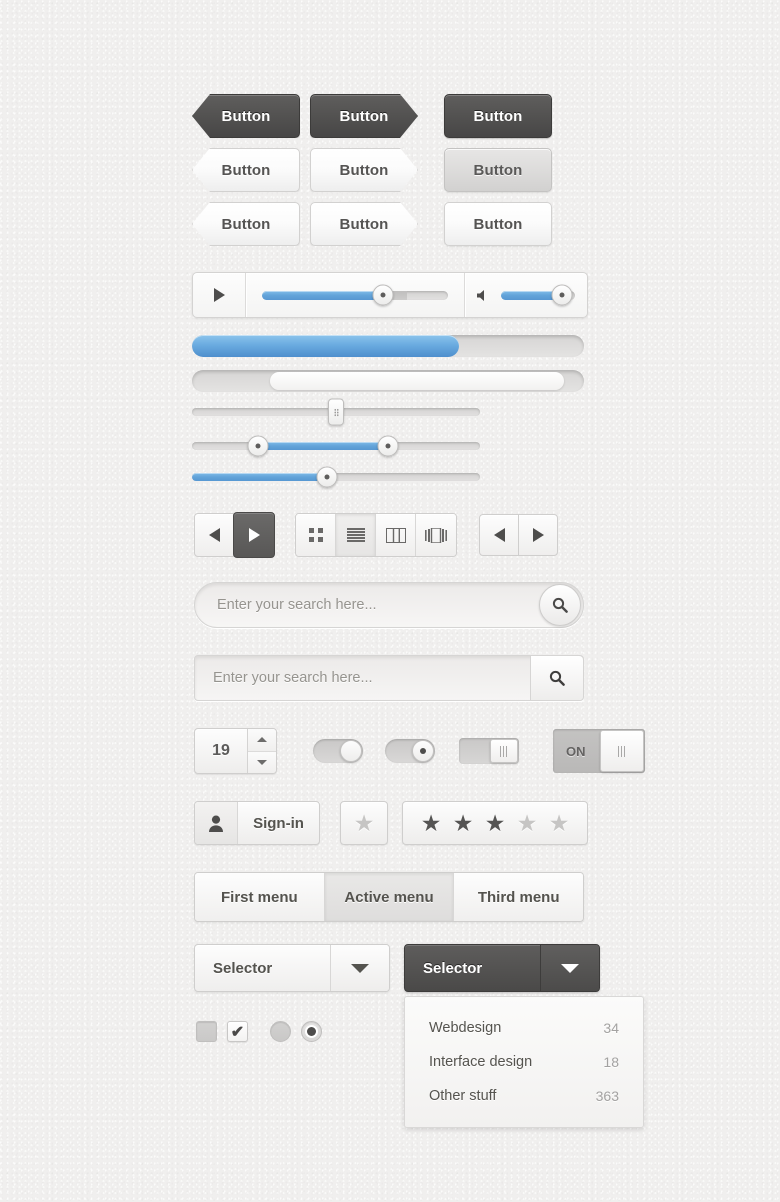  What do you see at coordinates (502, 968) in the screenshot?
I see `selector-dark: Selector` at bounding box center [502, 968].